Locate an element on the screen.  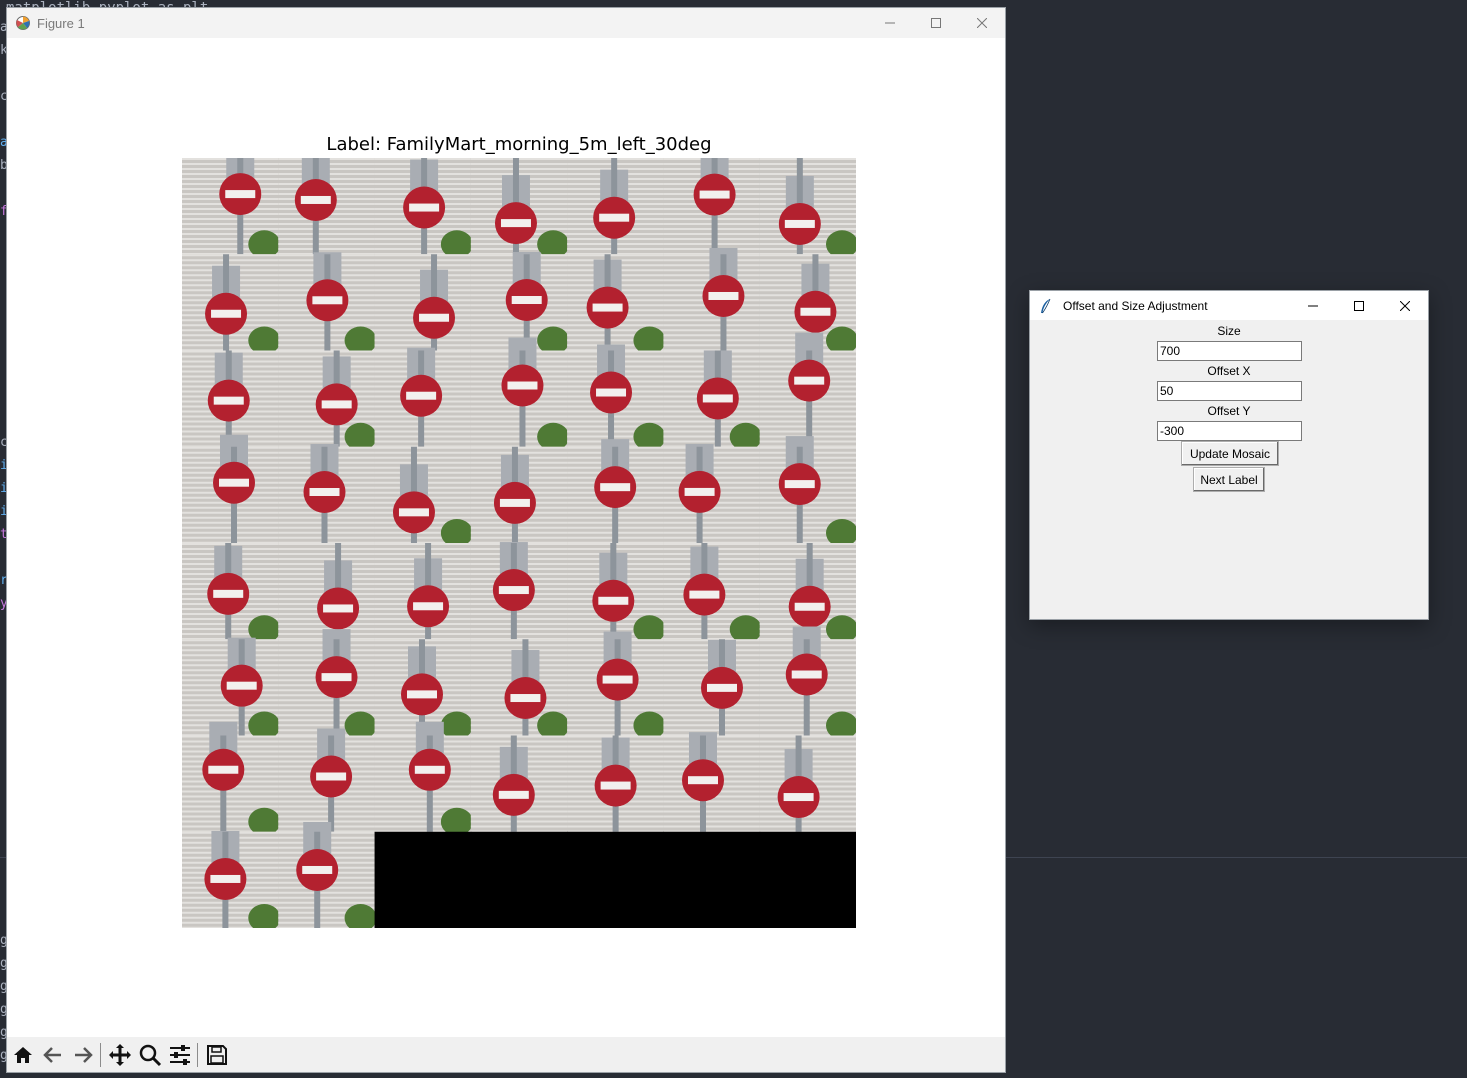
dialog-title: Offset and Size Adjustment is located at coordinates (1135, 305).